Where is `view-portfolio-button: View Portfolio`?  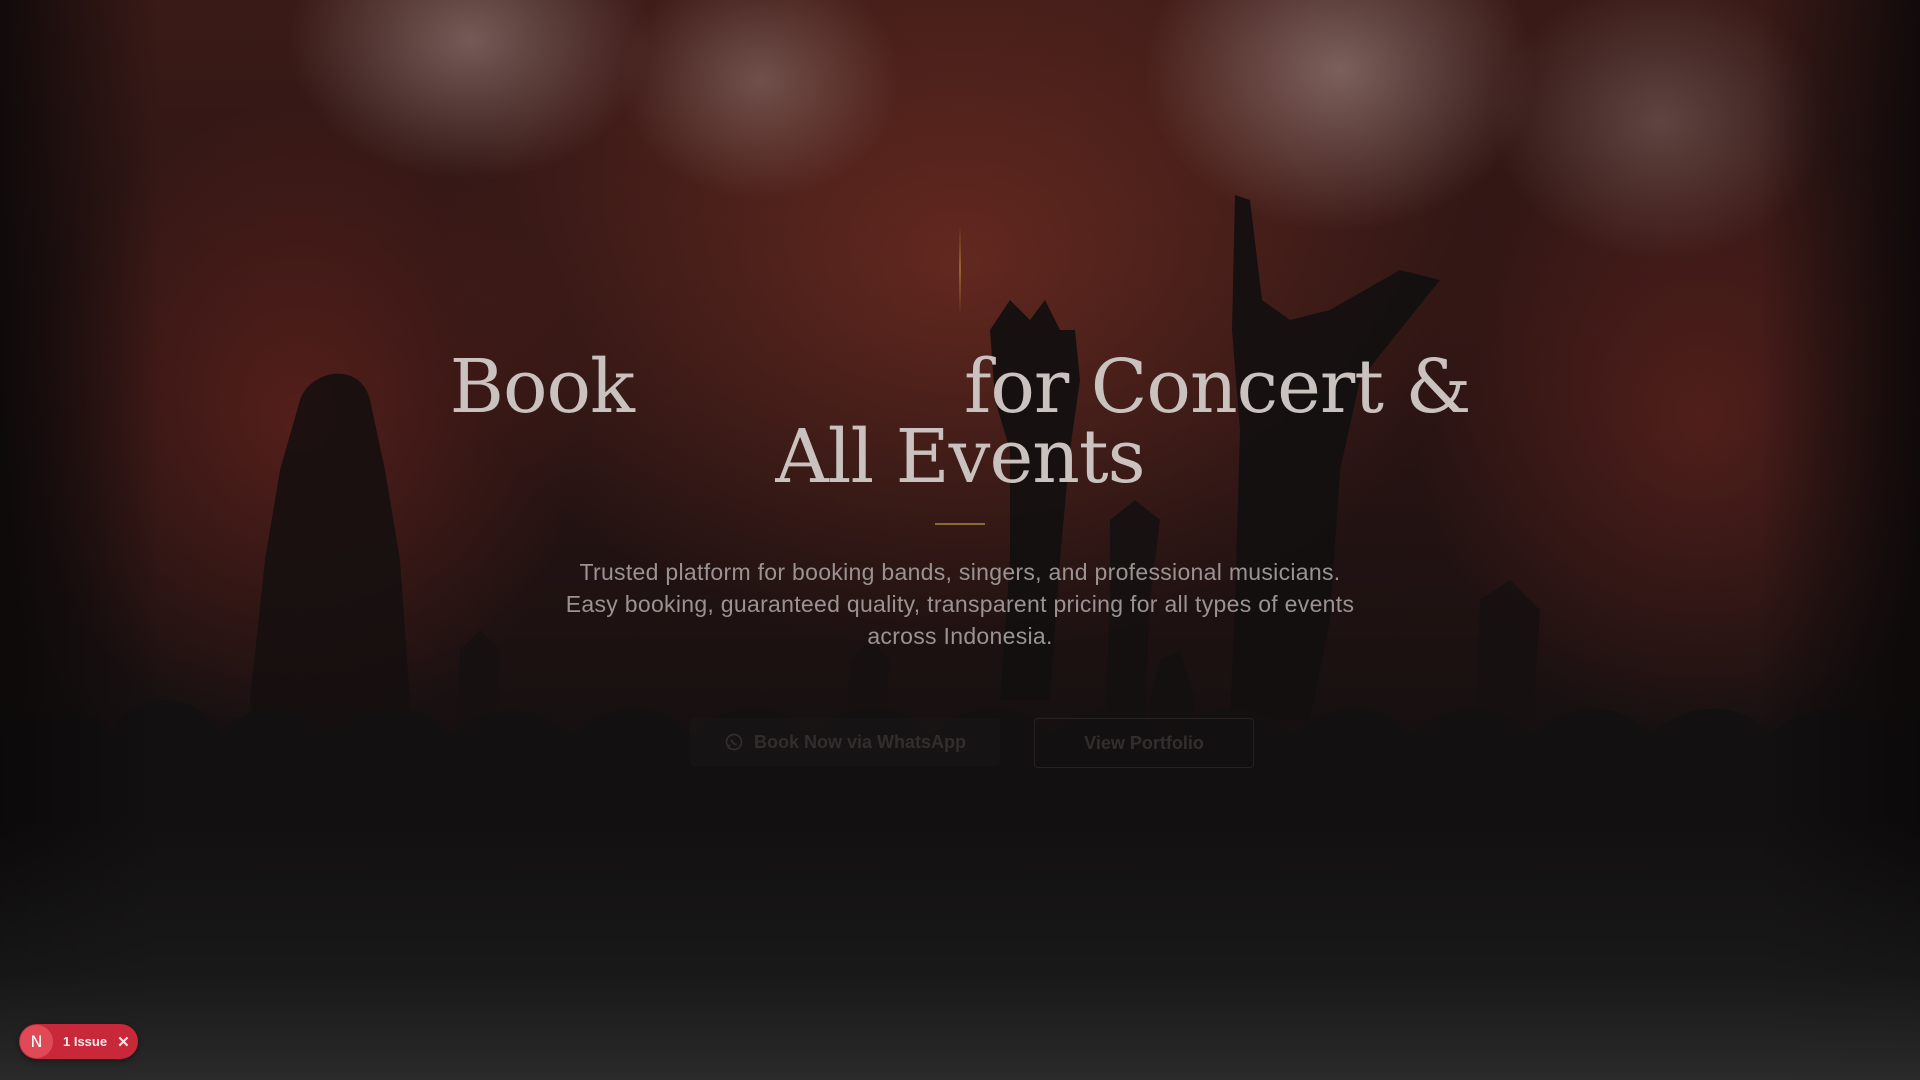
view-portfolio-button: View Portfolio is located at coordinates (1144, 743).